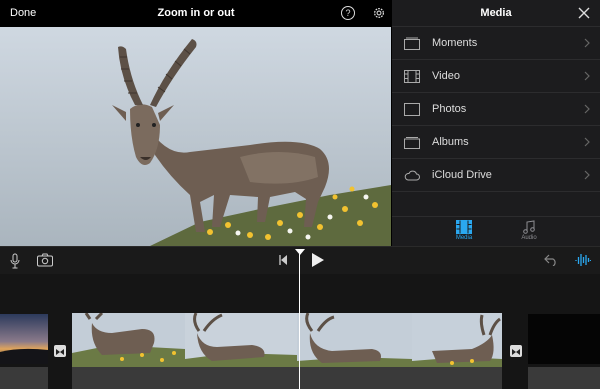 Image resolution: width=600 pixels, height=389 pixels. Describe the element at coordinates (299, 321) in the screenshot. I see `playhead` at that location.